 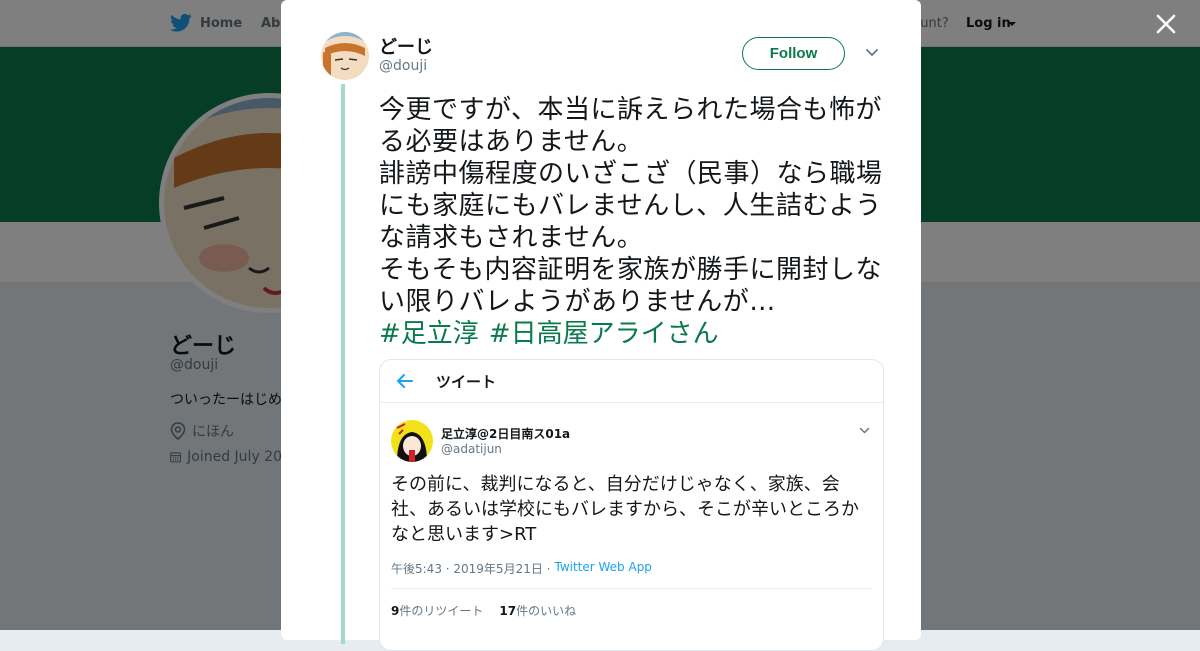 I want to click on embedded-retweets-label: 件のリツイート, so click(x=441, y=611).